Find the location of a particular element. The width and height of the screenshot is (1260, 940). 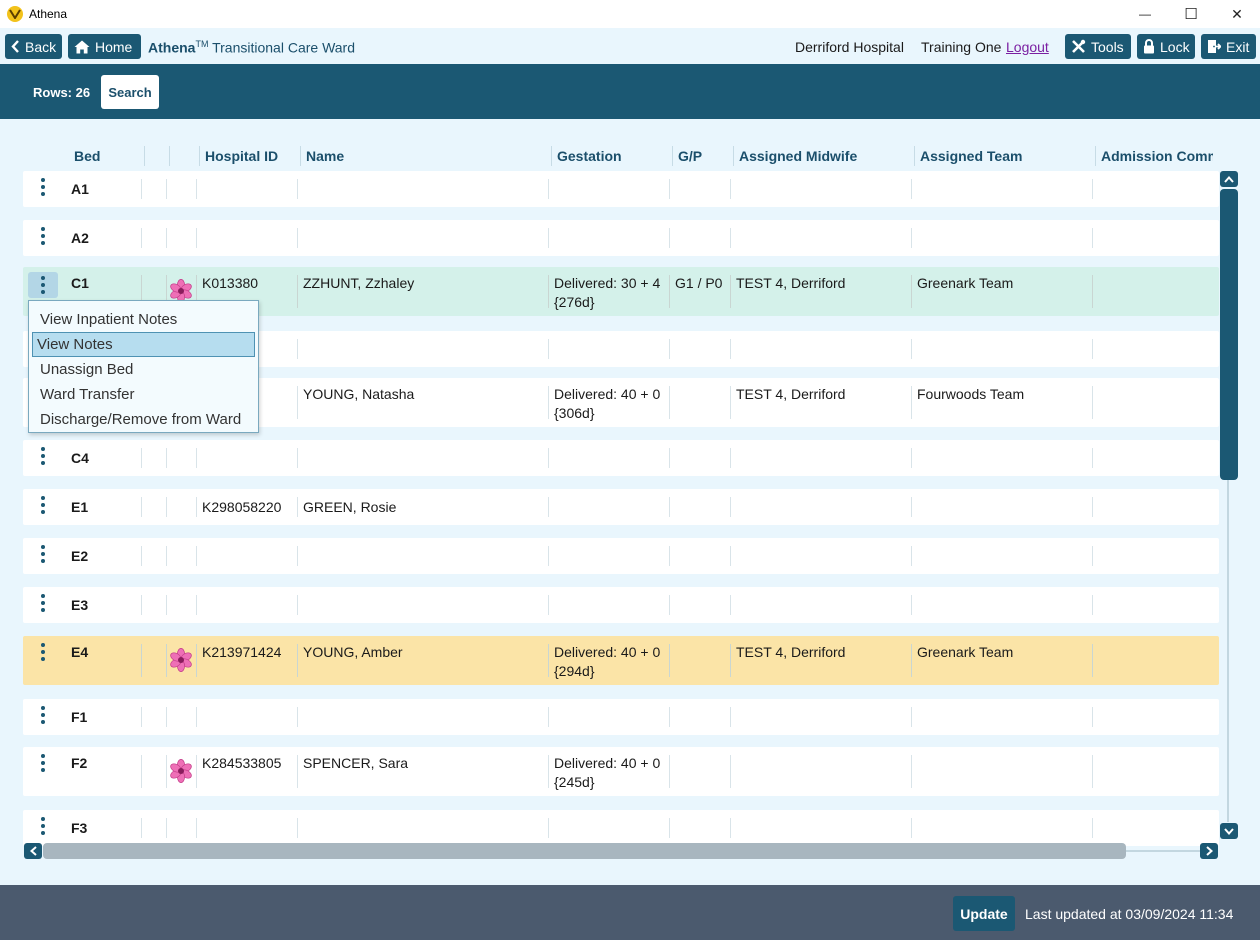

cell-hospital-id: K284533805 is located at coordinates (242, 763).